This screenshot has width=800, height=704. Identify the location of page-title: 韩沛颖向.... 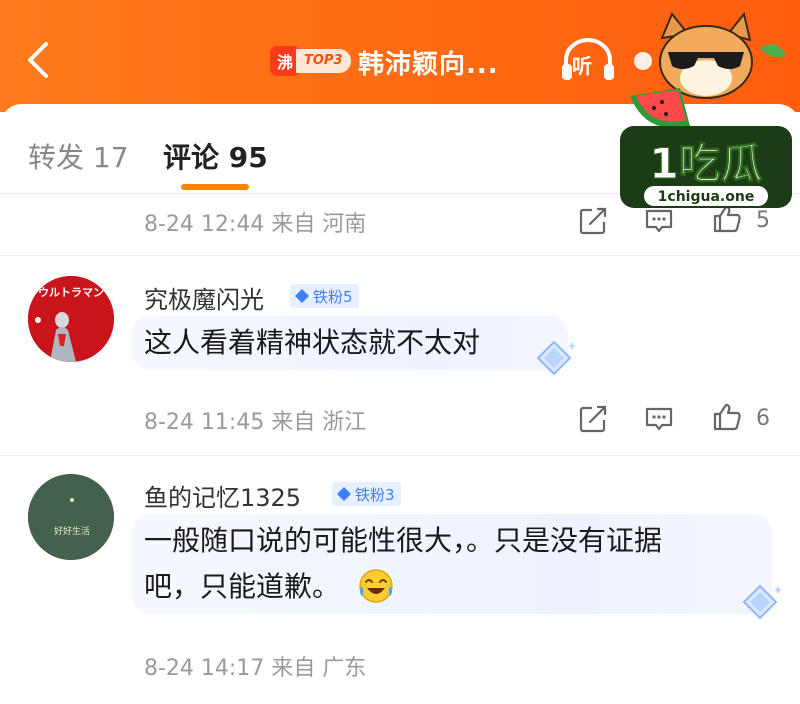
(428, 62).